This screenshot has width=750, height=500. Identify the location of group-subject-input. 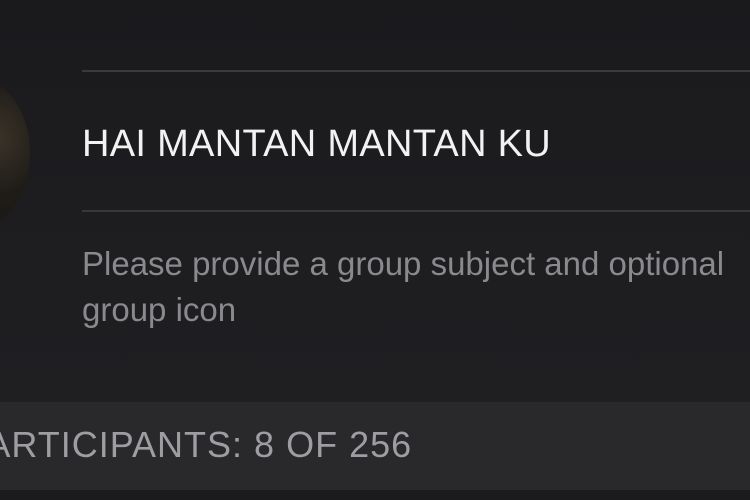
(416, 144).